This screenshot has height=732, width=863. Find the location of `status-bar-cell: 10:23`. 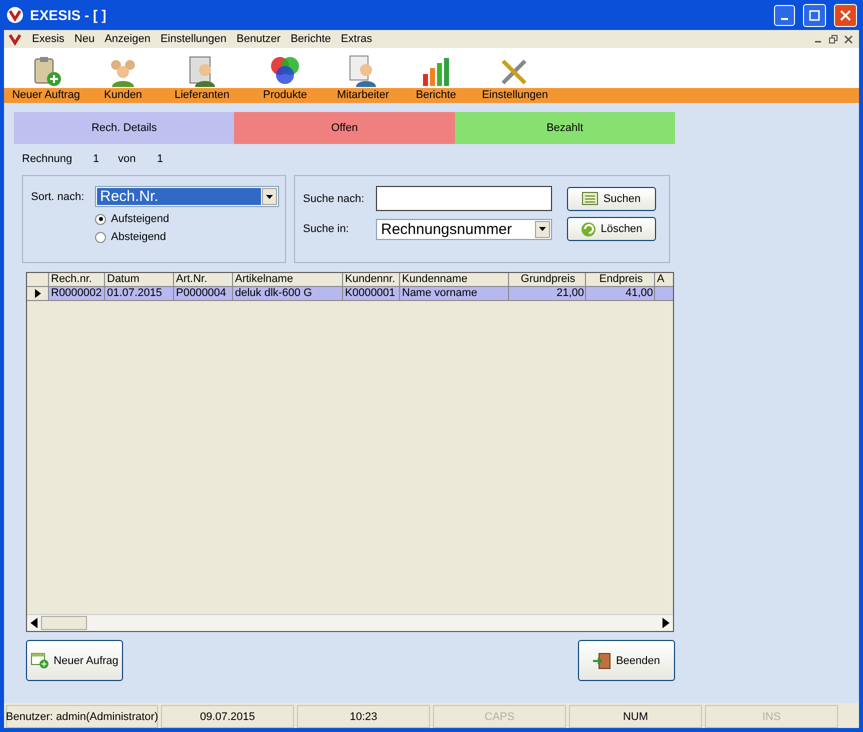

status-bar-cell: 10:23 is located at coordinates (363, 716).